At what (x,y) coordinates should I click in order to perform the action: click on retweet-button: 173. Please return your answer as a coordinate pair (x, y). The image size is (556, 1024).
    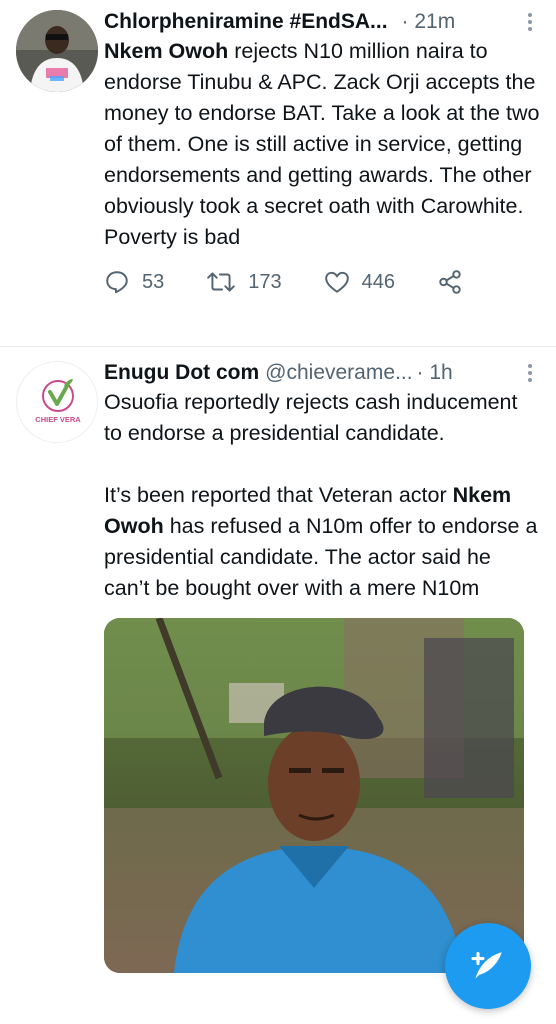
    Looking at the image, I should click on (244, 282).